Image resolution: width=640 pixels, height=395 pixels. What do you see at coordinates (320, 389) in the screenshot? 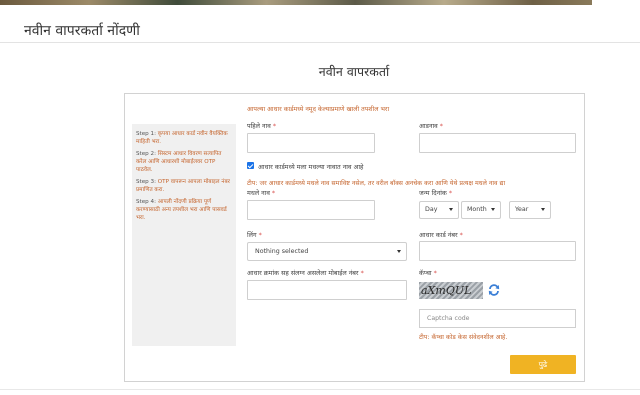
I see `footer-divider` at bounding box center [320, 389].